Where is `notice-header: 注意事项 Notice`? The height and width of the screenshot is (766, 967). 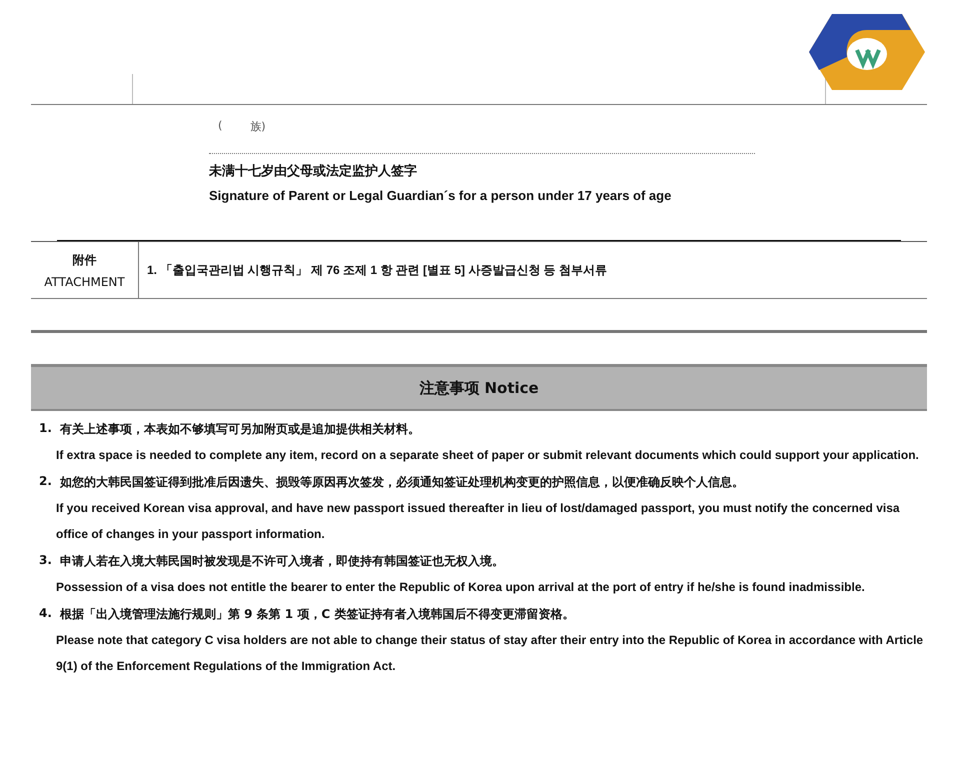 notice-header: 注意事项 Notice is located at coordinates (479, 387).